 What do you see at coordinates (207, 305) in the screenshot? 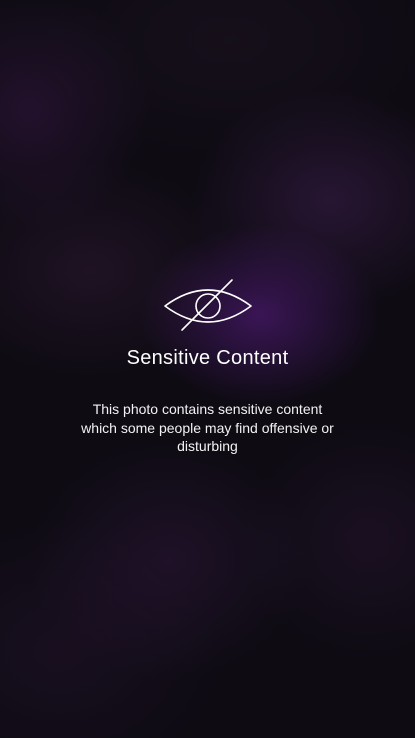
I see `eye-slash-icon` at bounding box center [207, 305].